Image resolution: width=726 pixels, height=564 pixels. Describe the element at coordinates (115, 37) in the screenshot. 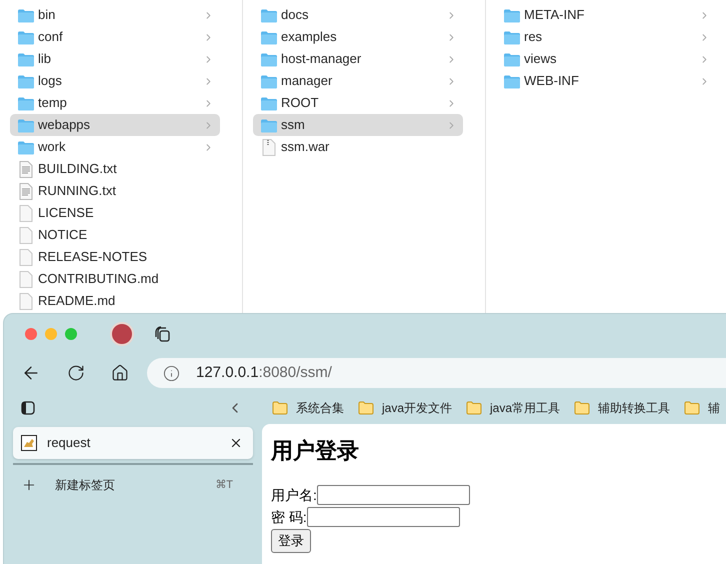

I see `file-row: conf` at that location.